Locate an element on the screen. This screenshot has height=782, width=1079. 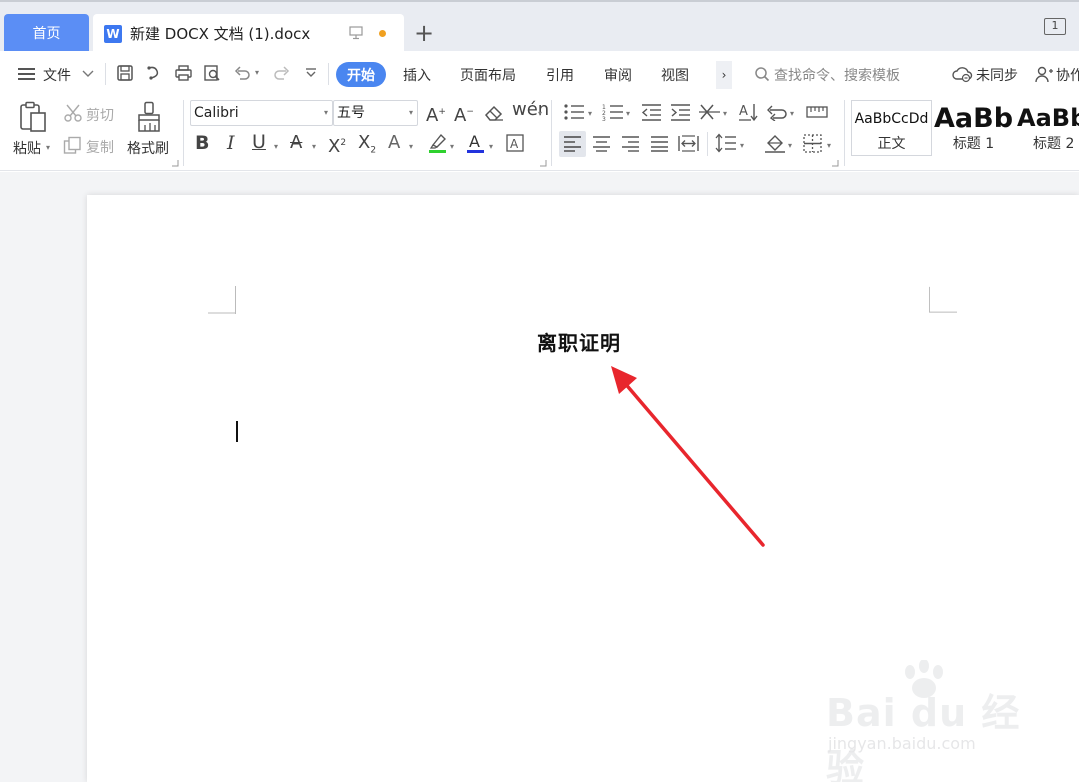
increase-font-size-icon: A+ is located at coordinates (436, 114).